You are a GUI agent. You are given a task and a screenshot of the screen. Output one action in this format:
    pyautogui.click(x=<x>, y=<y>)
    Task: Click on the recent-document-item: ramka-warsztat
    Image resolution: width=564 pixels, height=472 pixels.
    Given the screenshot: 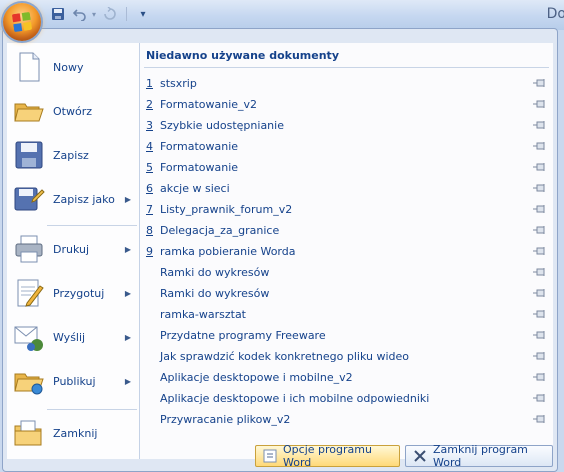 What is the action you would take?
    pyautogui.click(x=346, y=314)
    